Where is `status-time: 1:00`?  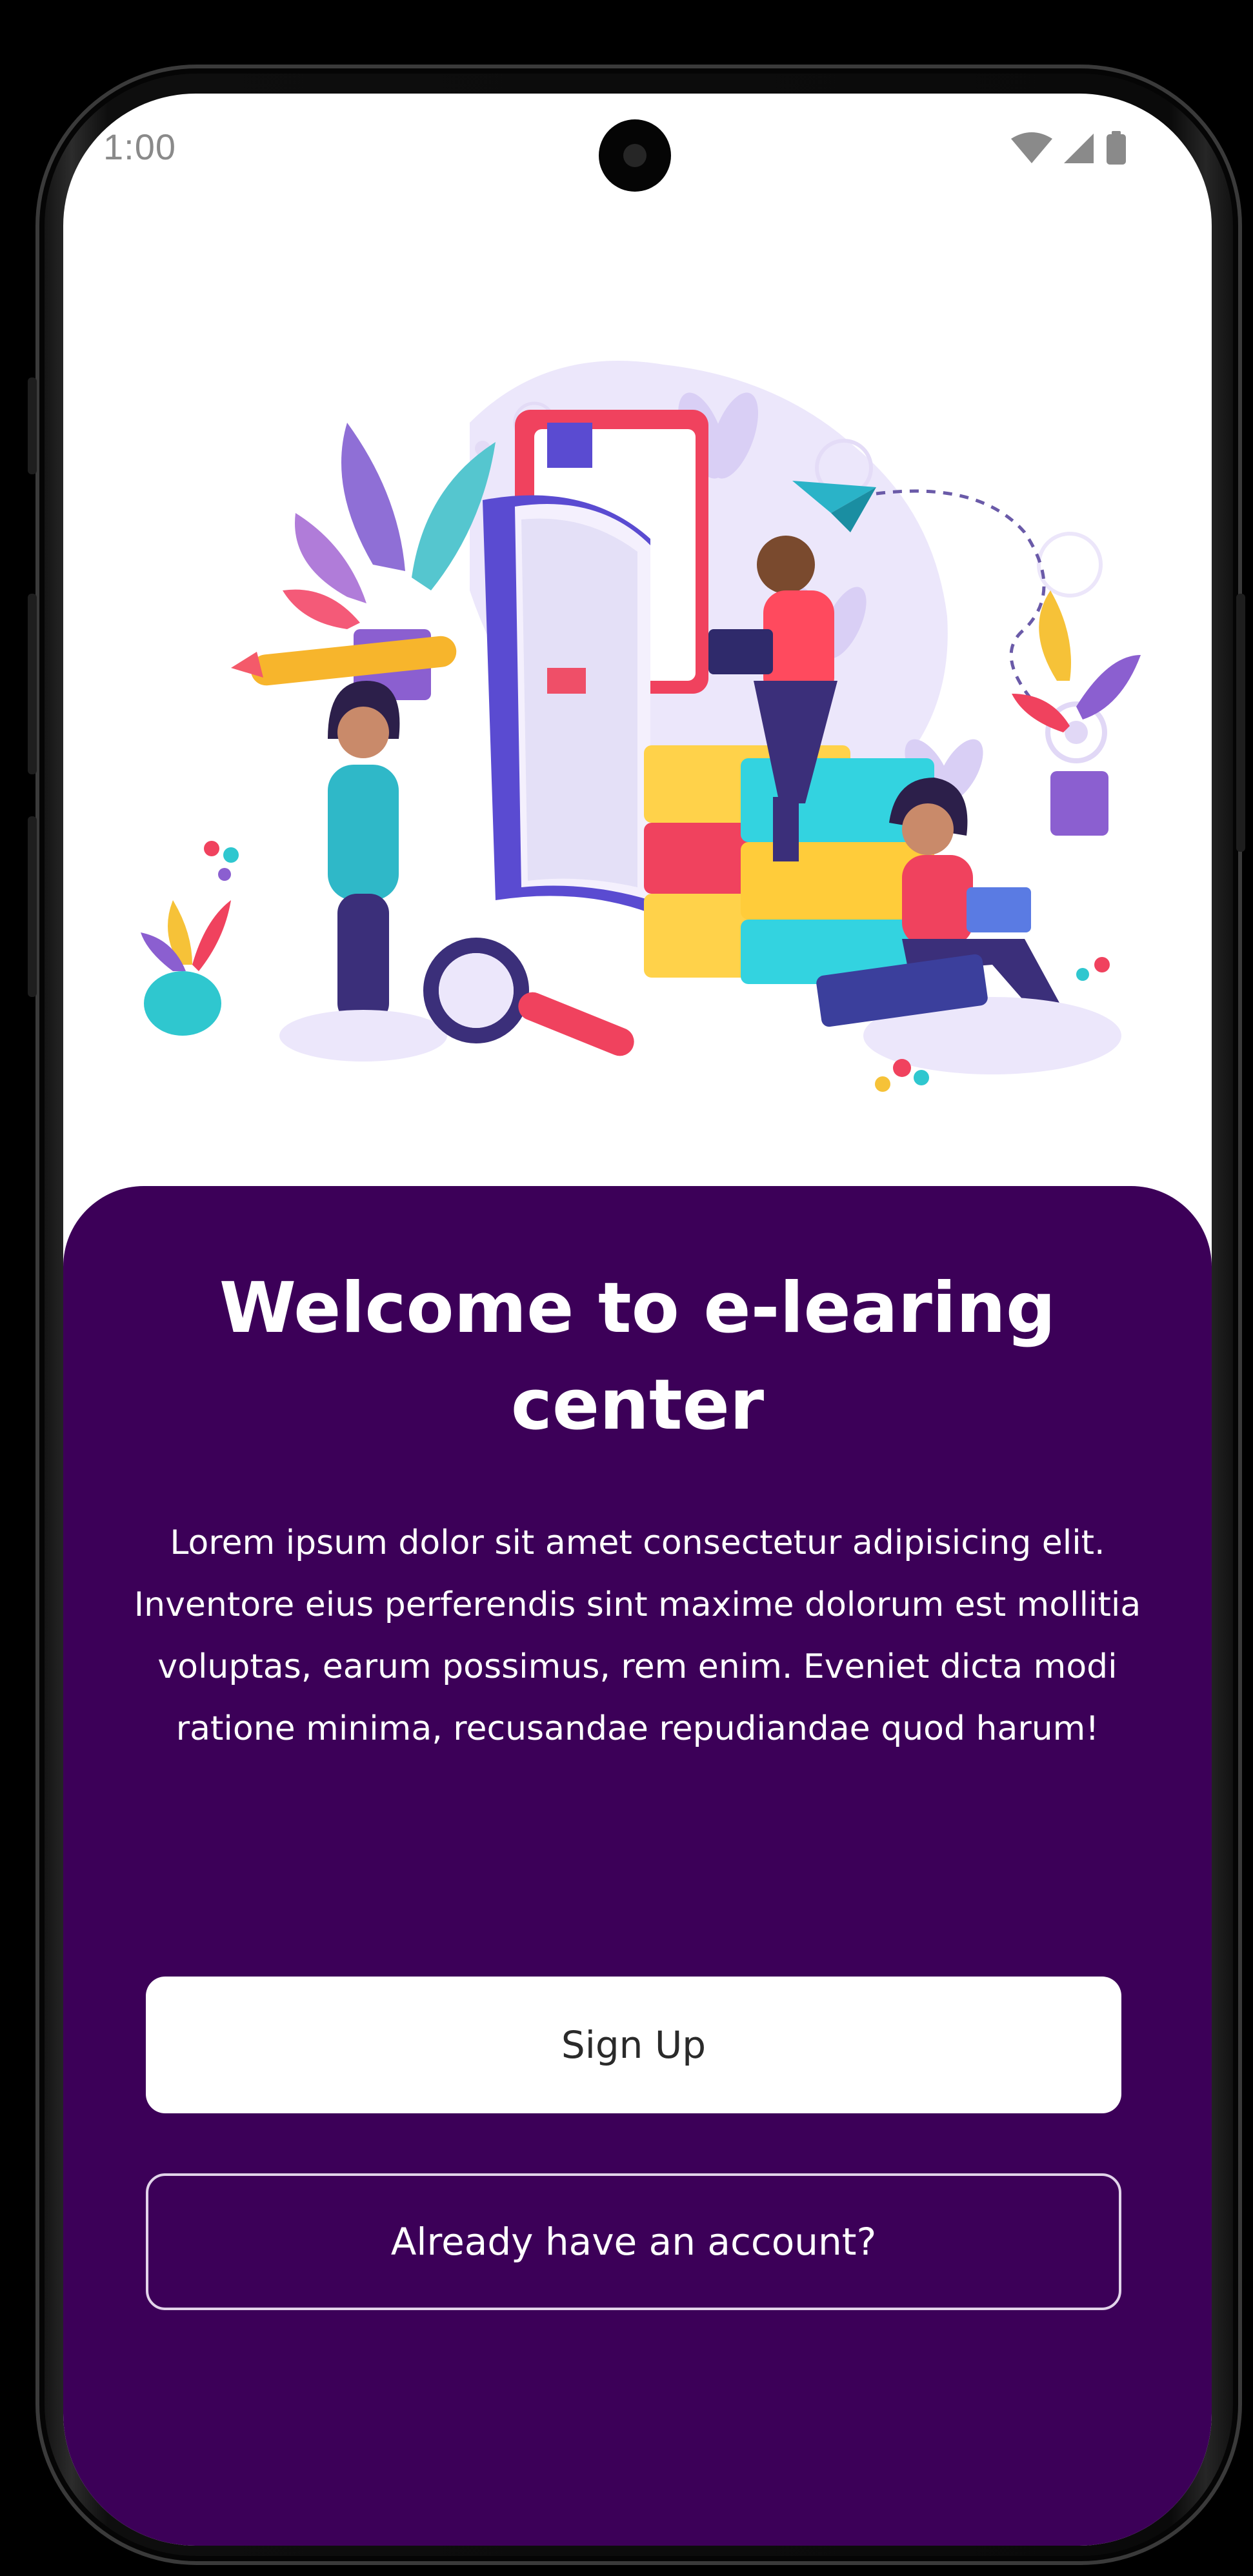 status-time: 1:00 is located at coordinates (139, 146).